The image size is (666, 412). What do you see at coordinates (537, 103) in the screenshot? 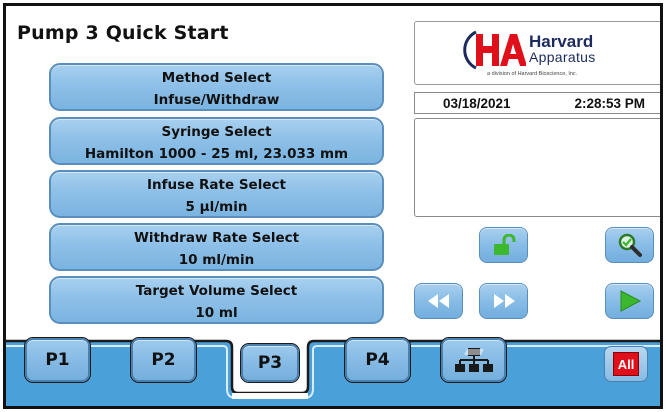
I see `datetime-display: 03/18/2021 2:28:53 PM` at bounding box center [537, 103].